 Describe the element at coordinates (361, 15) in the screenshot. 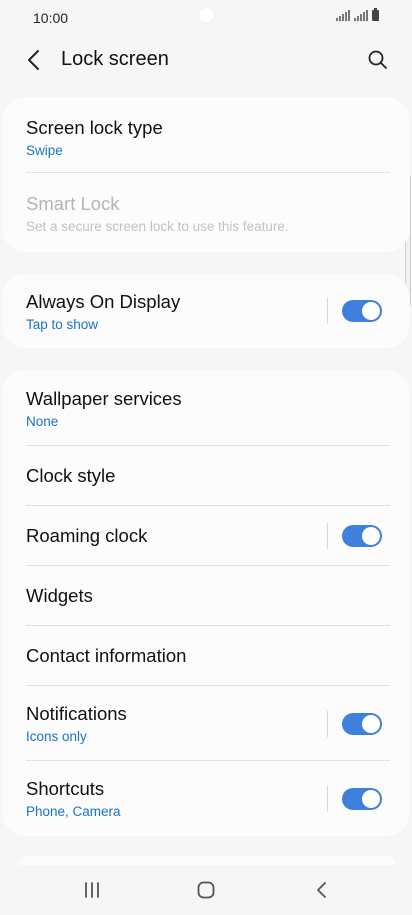

I see `cellular-signal-icon` at that location.